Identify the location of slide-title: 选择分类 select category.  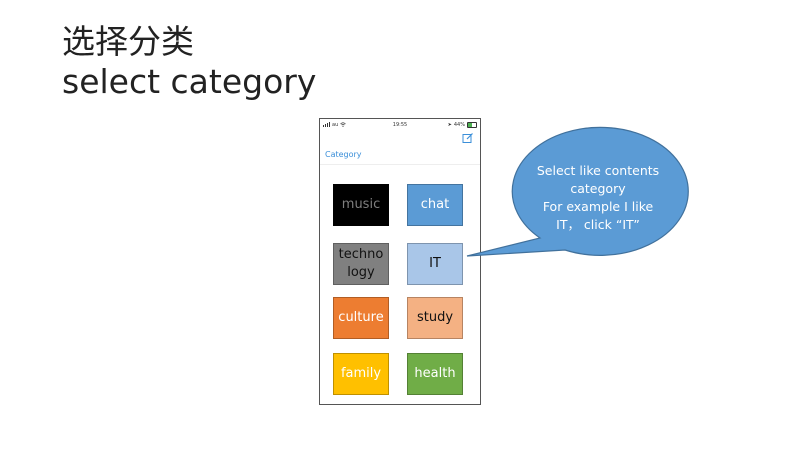
(189, 62).